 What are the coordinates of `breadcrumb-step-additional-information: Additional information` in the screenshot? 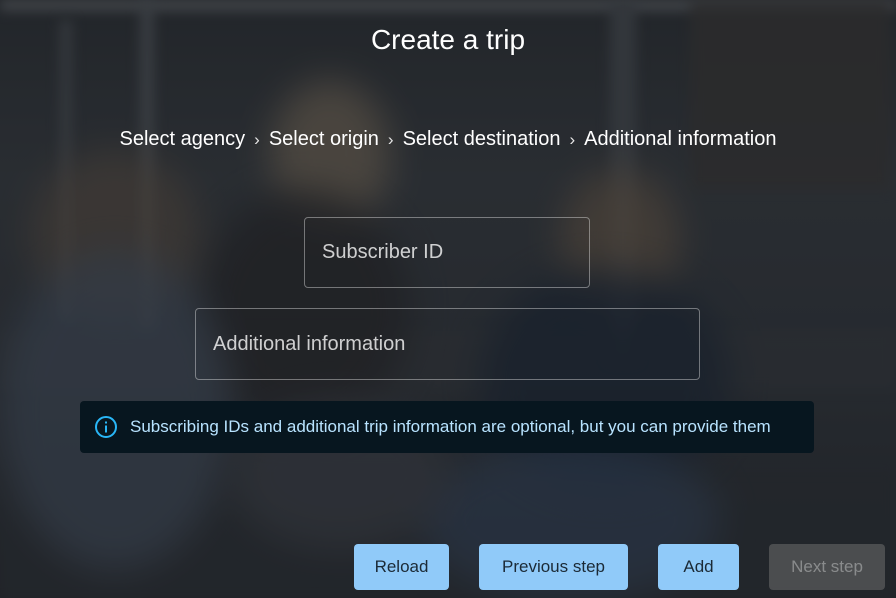 It's located at (680, 139).